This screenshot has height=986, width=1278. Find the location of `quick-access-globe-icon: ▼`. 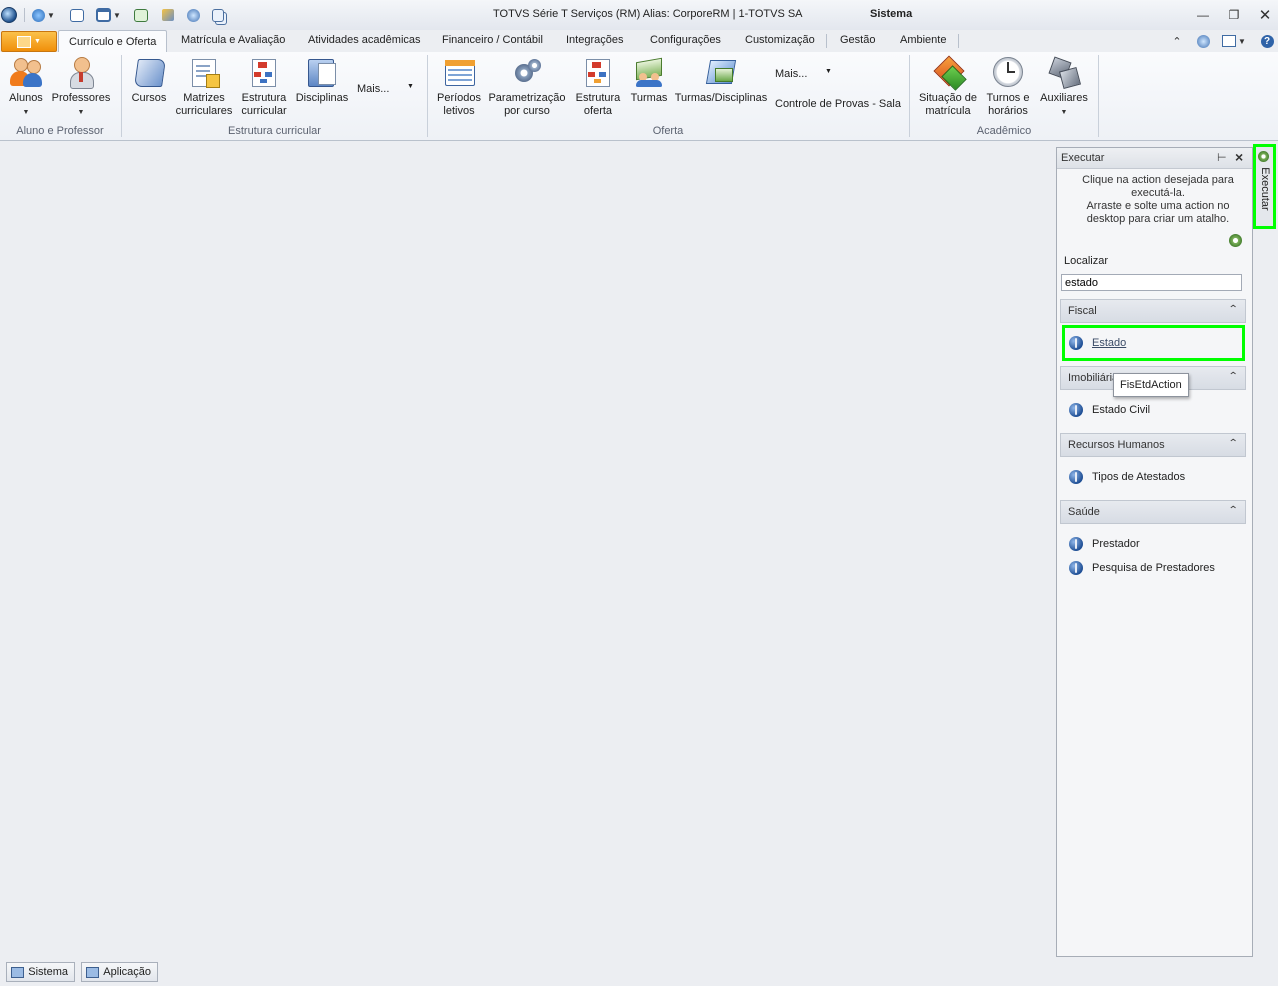

quick-access-globe-icon: ▼ is located at coordinates (43, 15).